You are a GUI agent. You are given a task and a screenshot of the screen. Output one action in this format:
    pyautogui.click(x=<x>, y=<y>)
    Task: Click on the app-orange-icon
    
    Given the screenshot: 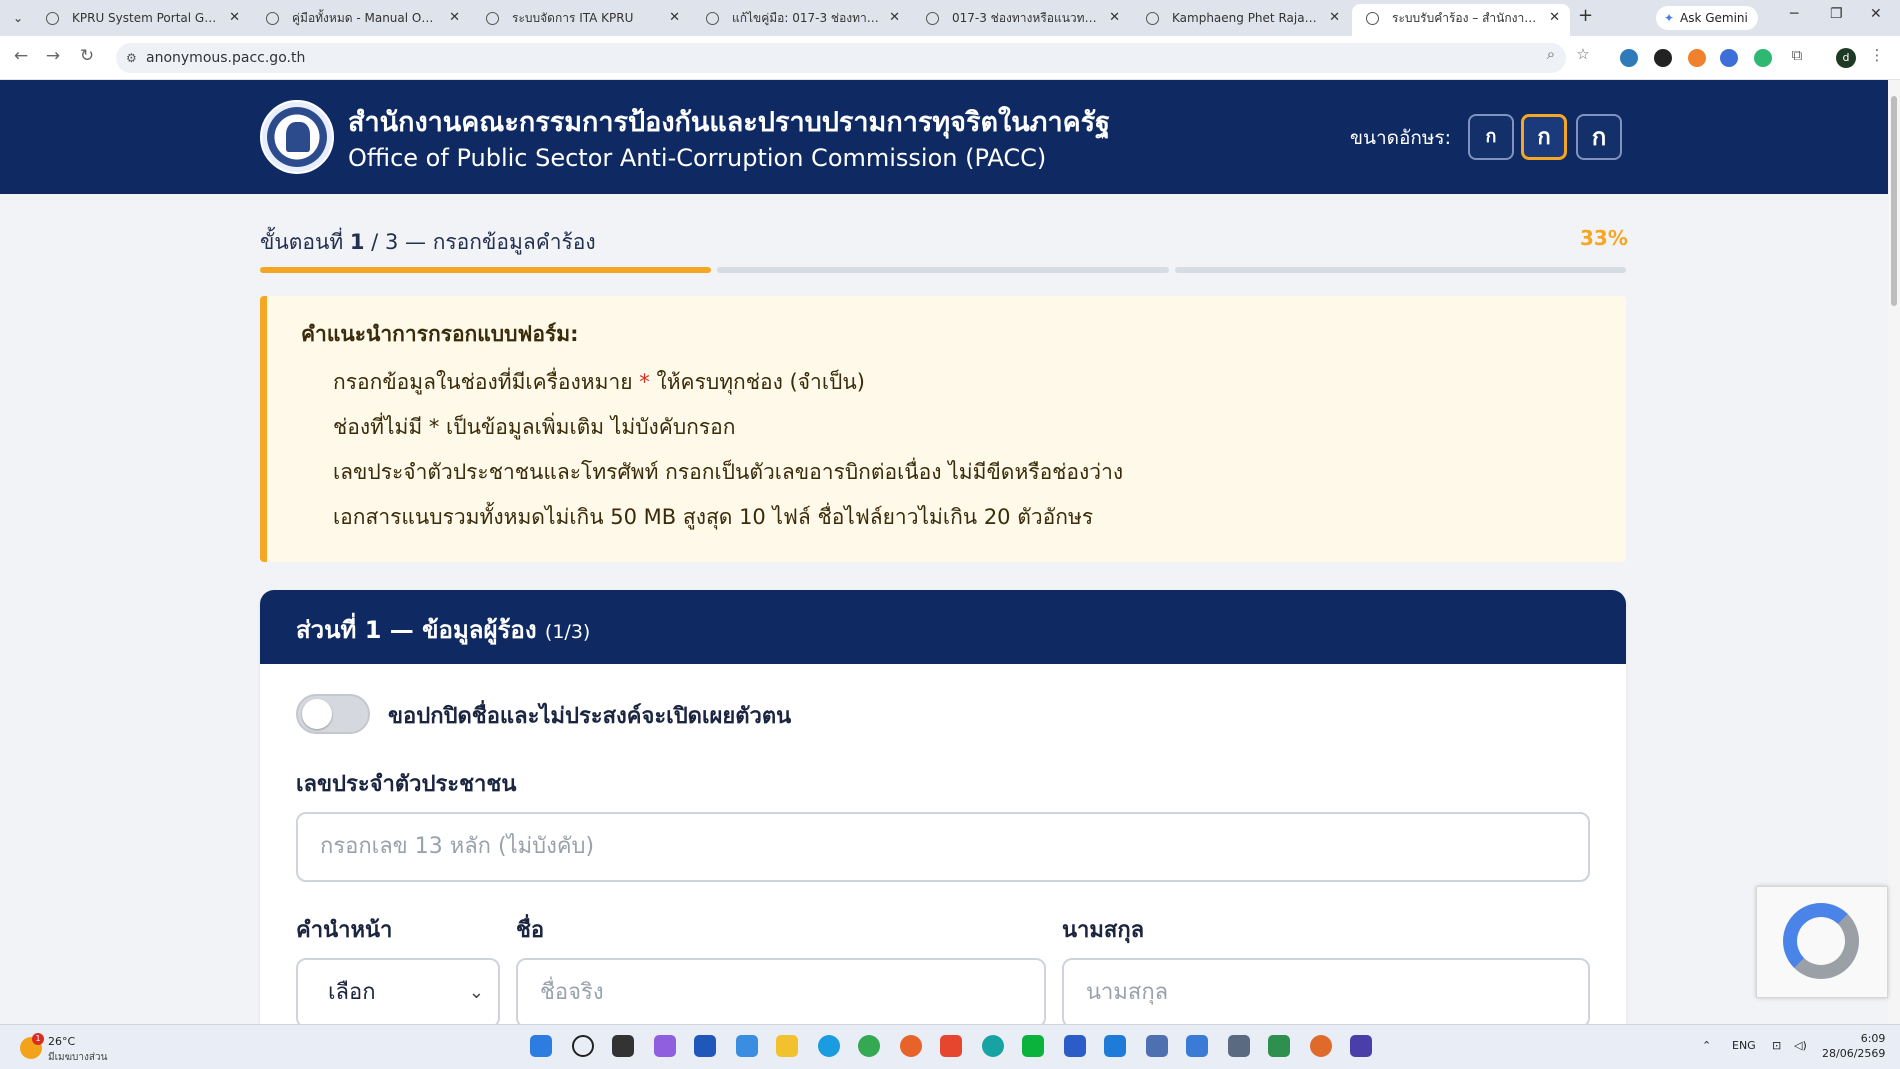 What is the action you would take?
    pyautogui.click(x=1321, y=1046)
    